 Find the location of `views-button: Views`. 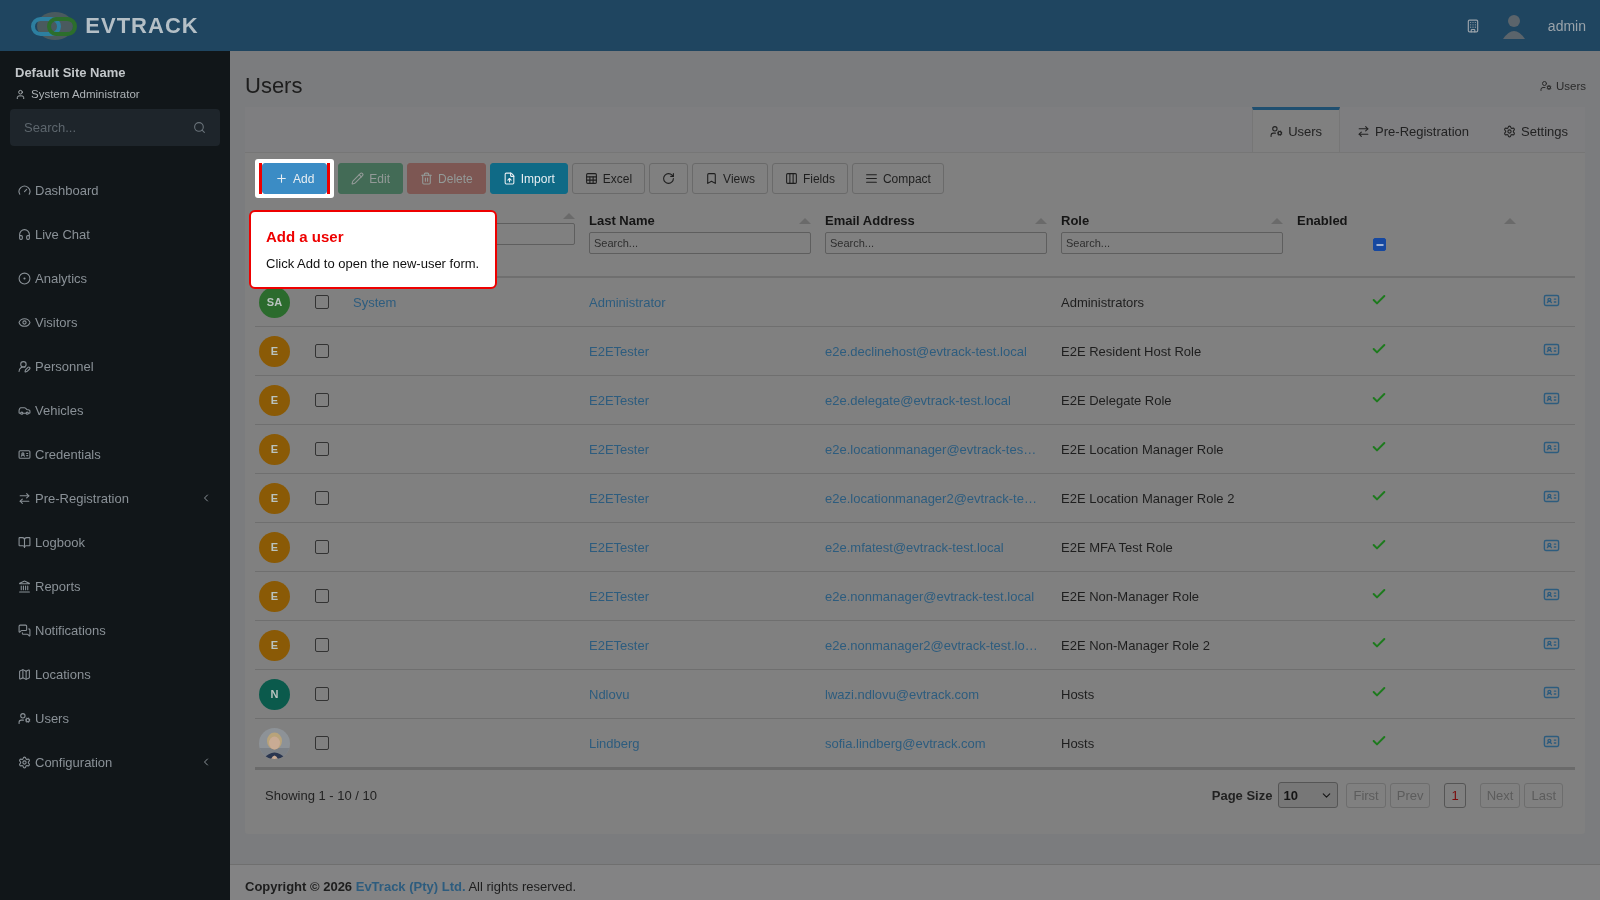

views-button: Views is located at coordinates (730, 178).